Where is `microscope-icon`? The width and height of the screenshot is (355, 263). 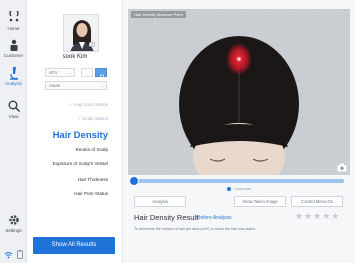
microscope-icon is located at coordinates (13, 73).